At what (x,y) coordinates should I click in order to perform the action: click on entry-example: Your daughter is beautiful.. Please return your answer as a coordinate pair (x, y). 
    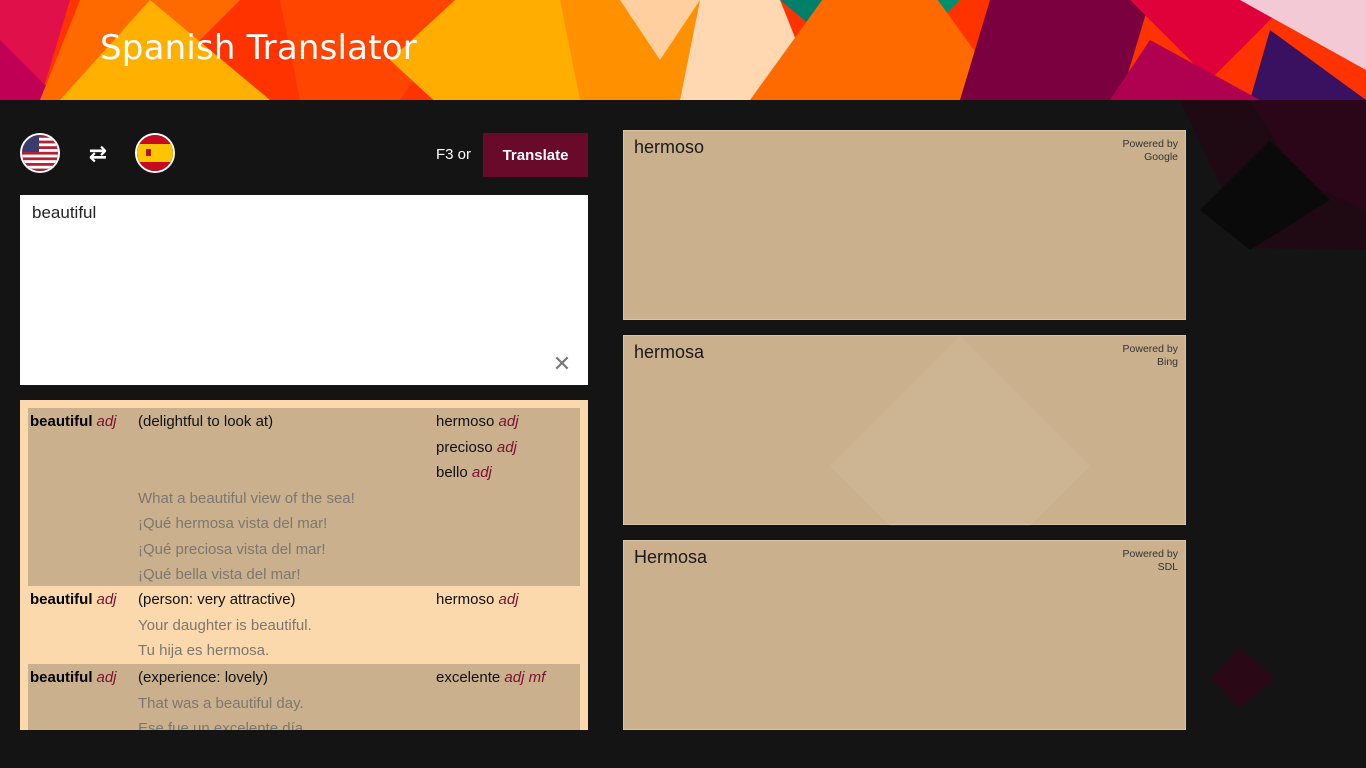
    Looking at the image, I should click on (225, 625).